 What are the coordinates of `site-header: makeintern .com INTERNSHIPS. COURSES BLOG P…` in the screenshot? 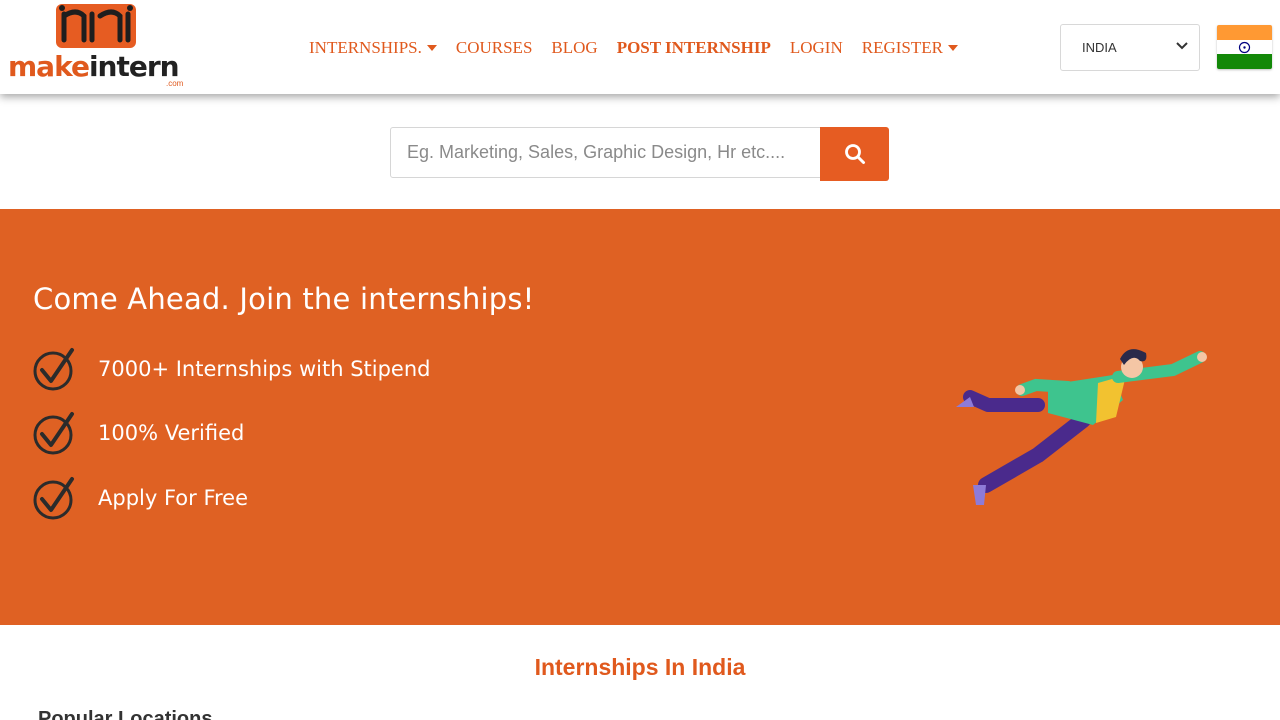 It's located at (640, 47).